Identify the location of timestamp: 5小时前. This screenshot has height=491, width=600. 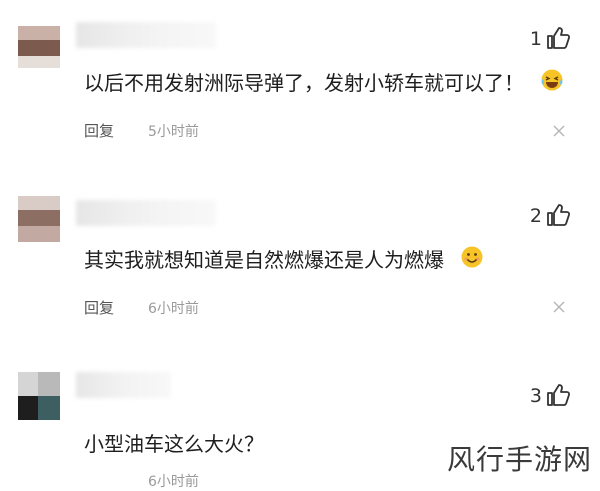
(173, 132).